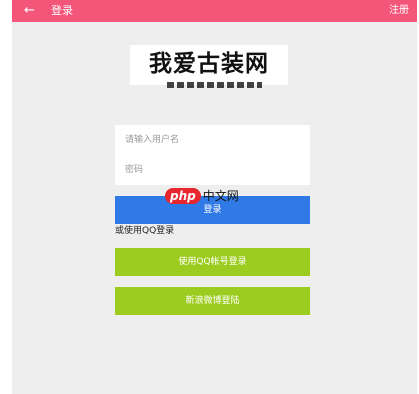 The image size is (419, 394). Describe the element at coordinates (212, 170) in the screenshot. I see `password-input` at that location.